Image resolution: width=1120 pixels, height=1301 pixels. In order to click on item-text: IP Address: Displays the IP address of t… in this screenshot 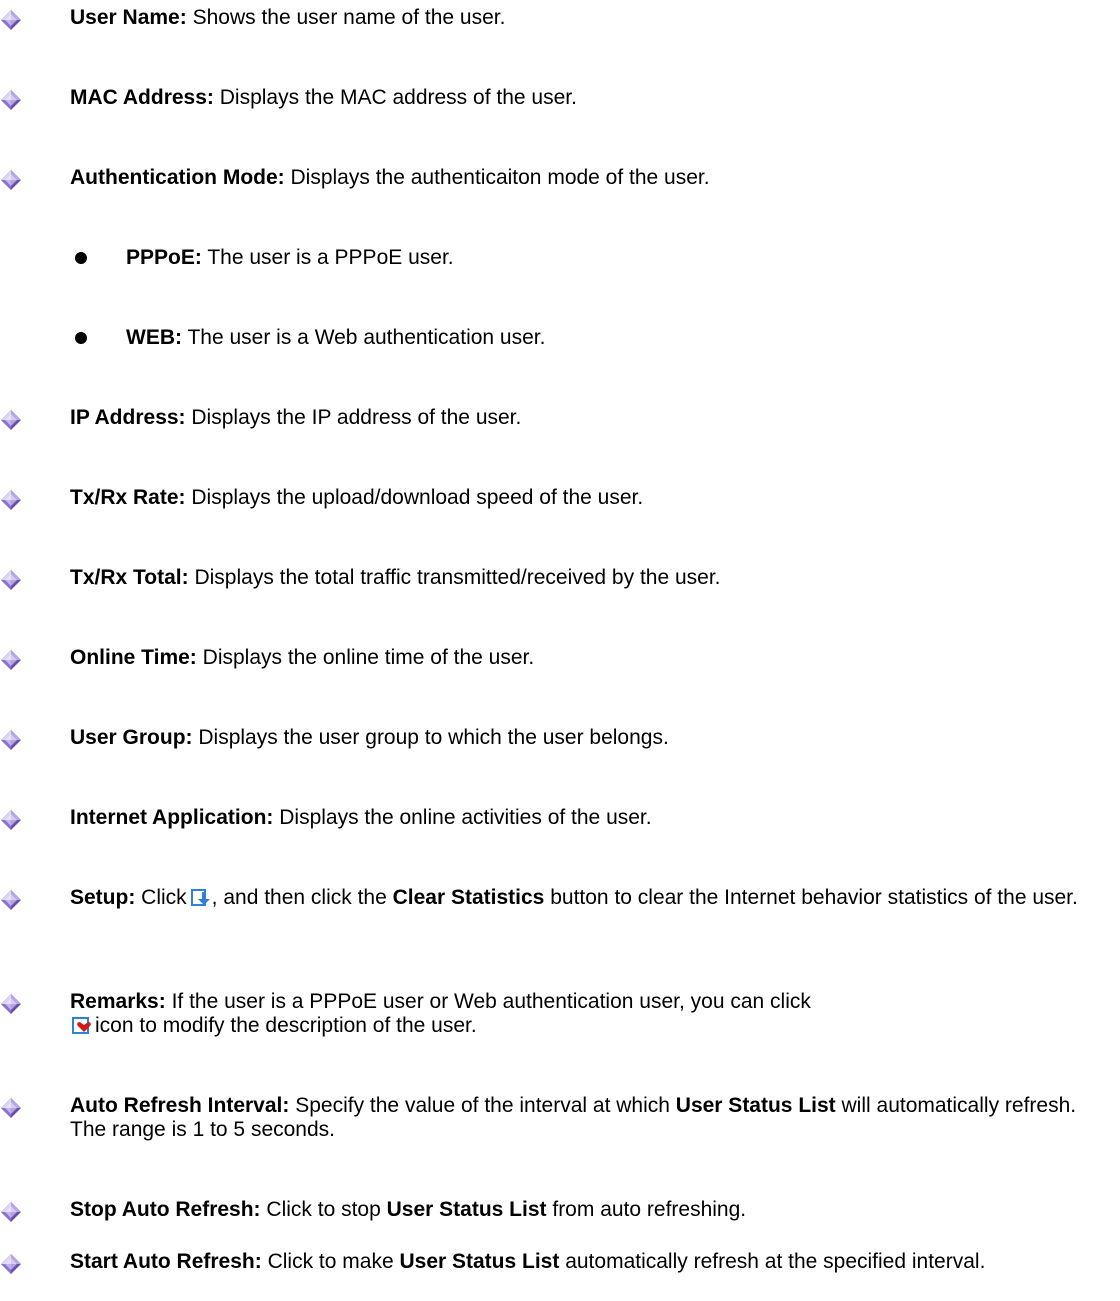, I will do `click(296, 417)`.